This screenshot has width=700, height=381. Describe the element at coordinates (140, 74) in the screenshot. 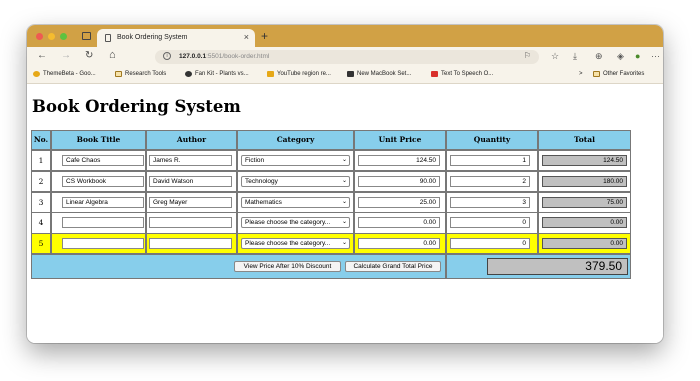

I see `favorite-research-tools: Research Tools` at that location.